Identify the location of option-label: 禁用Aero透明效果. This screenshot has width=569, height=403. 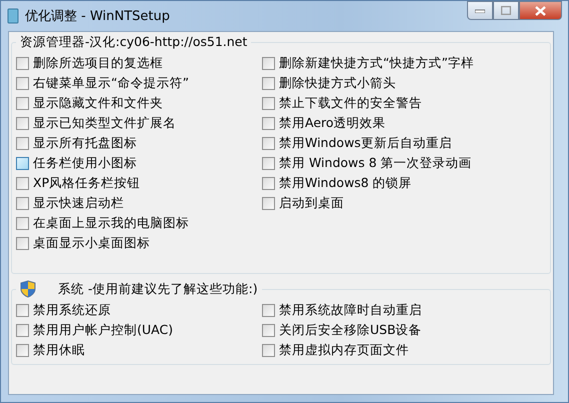
(332, 123).